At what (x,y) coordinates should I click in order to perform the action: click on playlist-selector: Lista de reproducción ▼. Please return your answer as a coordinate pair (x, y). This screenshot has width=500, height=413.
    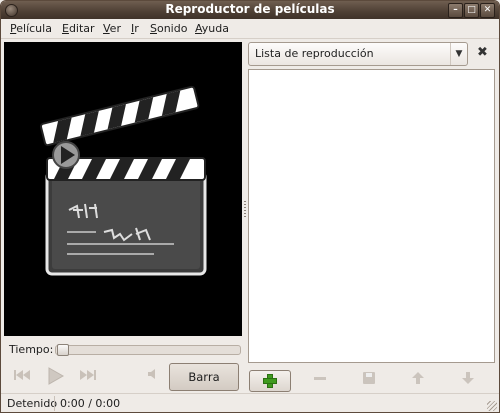
    Looking at the image, I should click on (358, 54).